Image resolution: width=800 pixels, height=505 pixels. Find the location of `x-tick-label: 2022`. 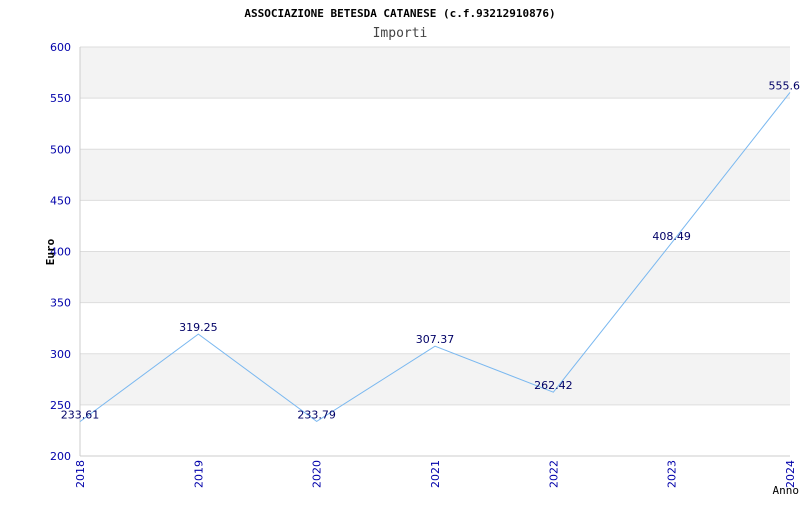

x-tick-label: 2022 is located at coordinates (553, 474).